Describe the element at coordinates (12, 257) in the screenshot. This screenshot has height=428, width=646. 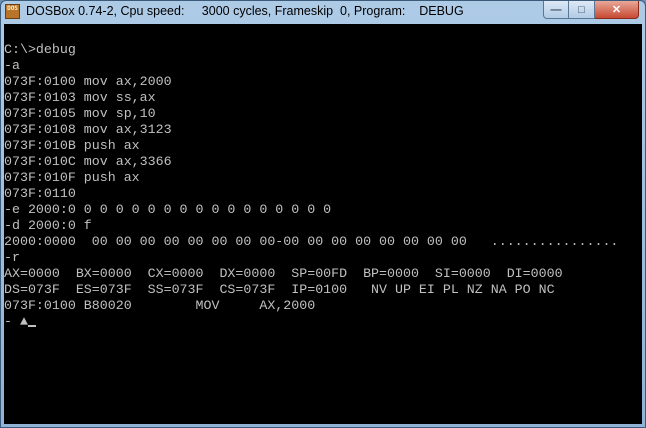
I see `console-line: -r` at that location.